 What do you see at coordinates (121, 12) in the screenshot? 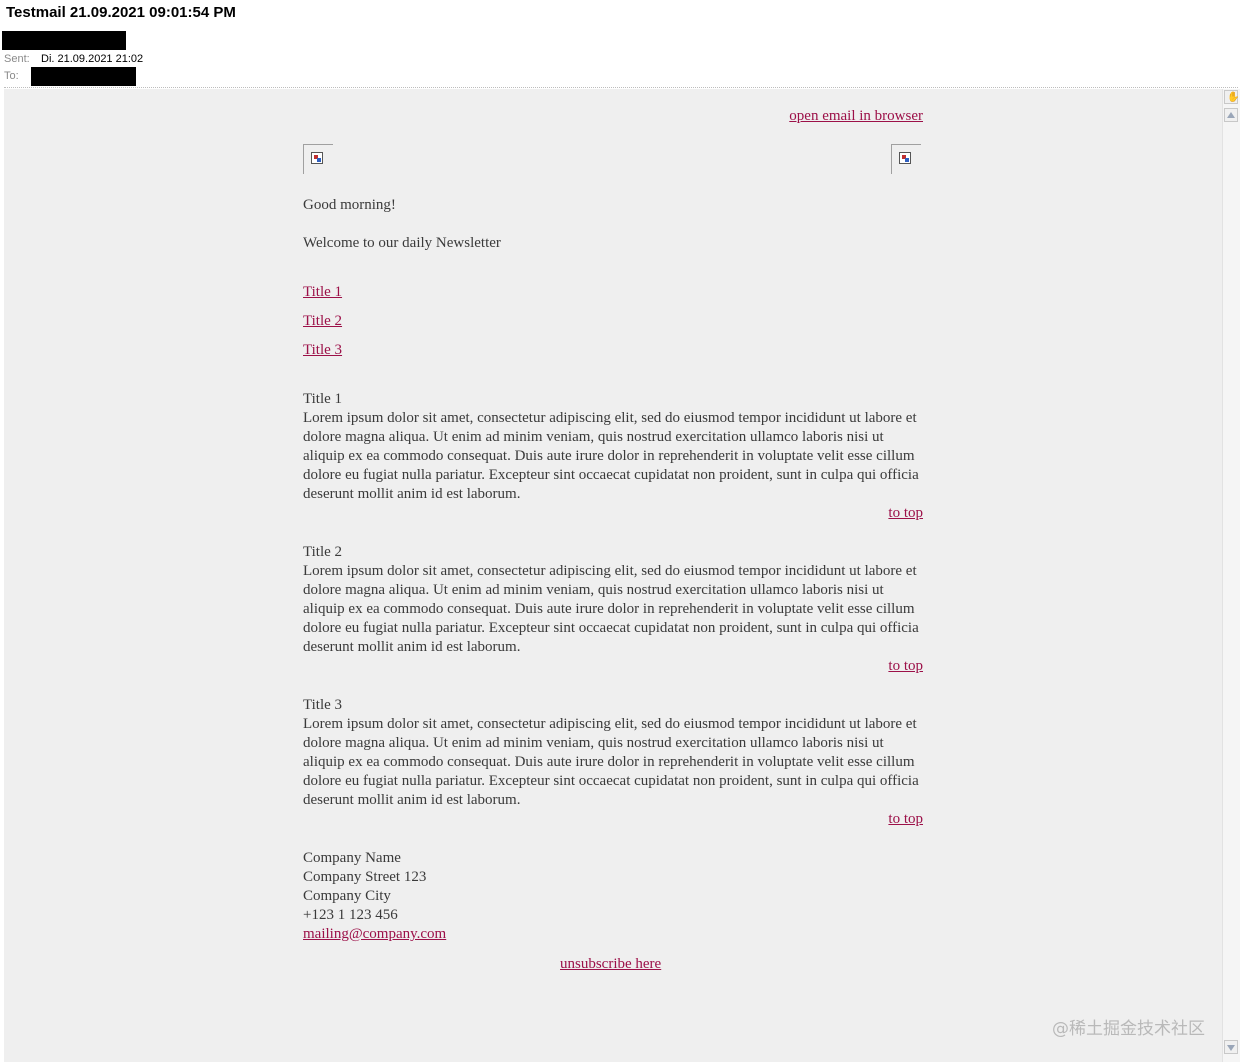
I see `email-subject: Testmail 21.09.2021 09:01:54 PM` at bounding box center [121, 12].